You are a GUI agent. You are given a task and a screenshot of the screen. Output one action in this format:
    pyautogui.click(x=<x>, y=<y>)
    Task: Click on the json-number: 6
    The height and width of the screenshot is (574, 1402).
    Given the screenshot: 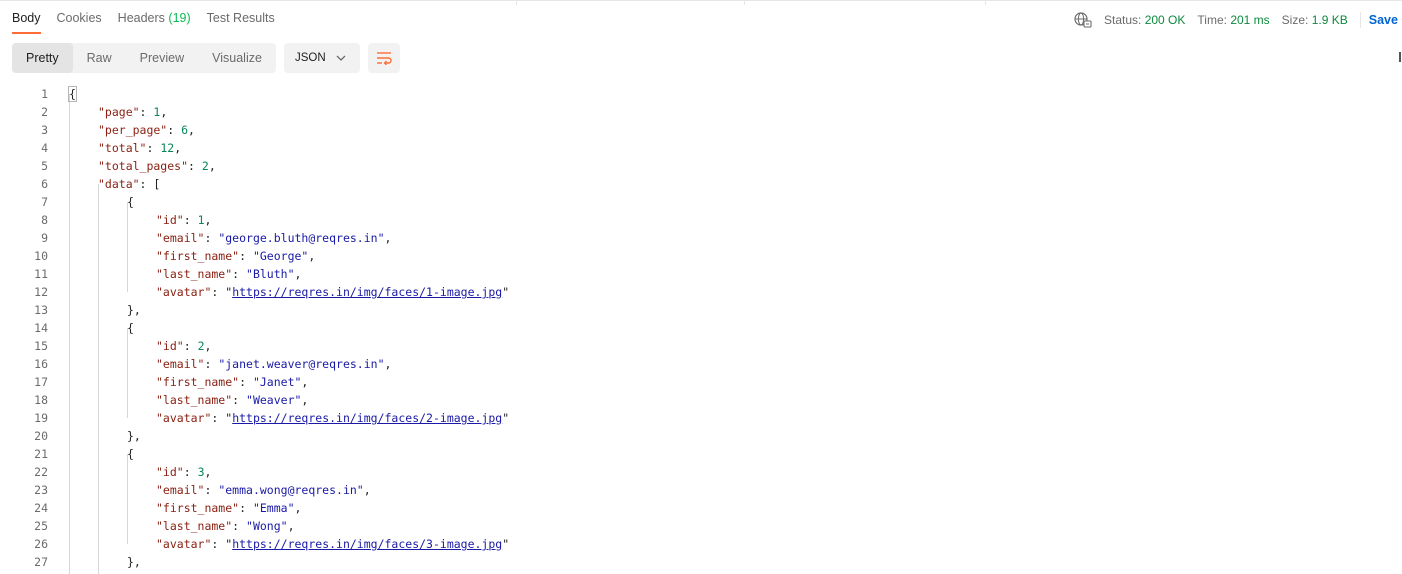 What is the action you would take?
    pyautogui.click(x=185, y=130)
    